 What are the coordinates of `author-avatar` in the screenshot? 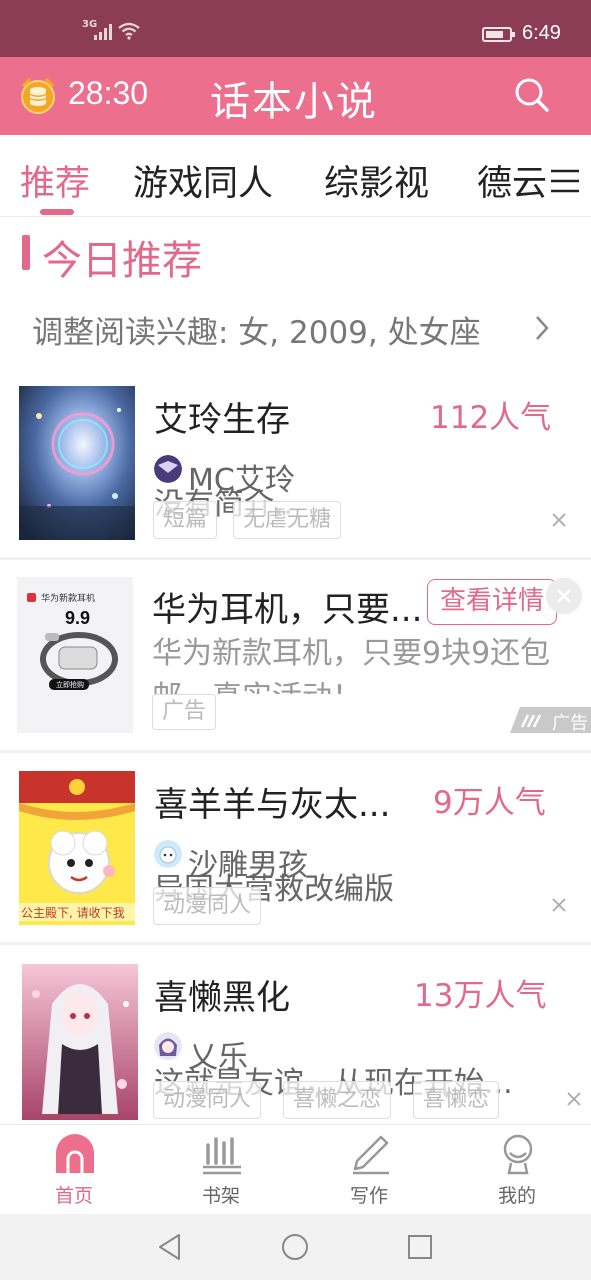 It's located at (168, 1046).